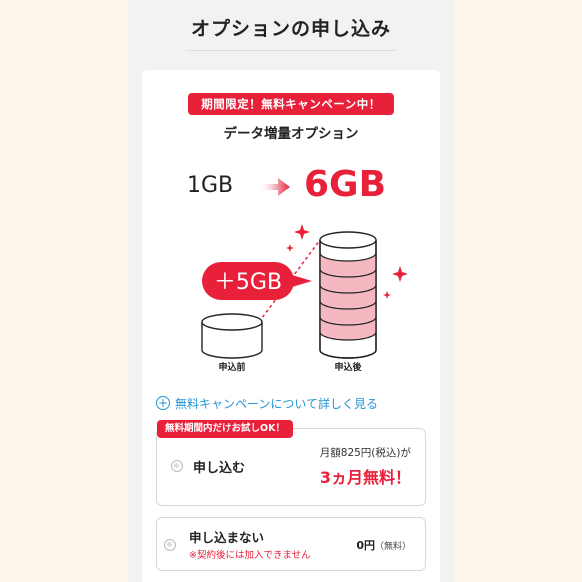 This screenshot has height=582, width=582. What do you see at coordinates (392, 547) in the screenshot?
I see `decline-price-suffix: （無料）` at bounding box center [392, 547].